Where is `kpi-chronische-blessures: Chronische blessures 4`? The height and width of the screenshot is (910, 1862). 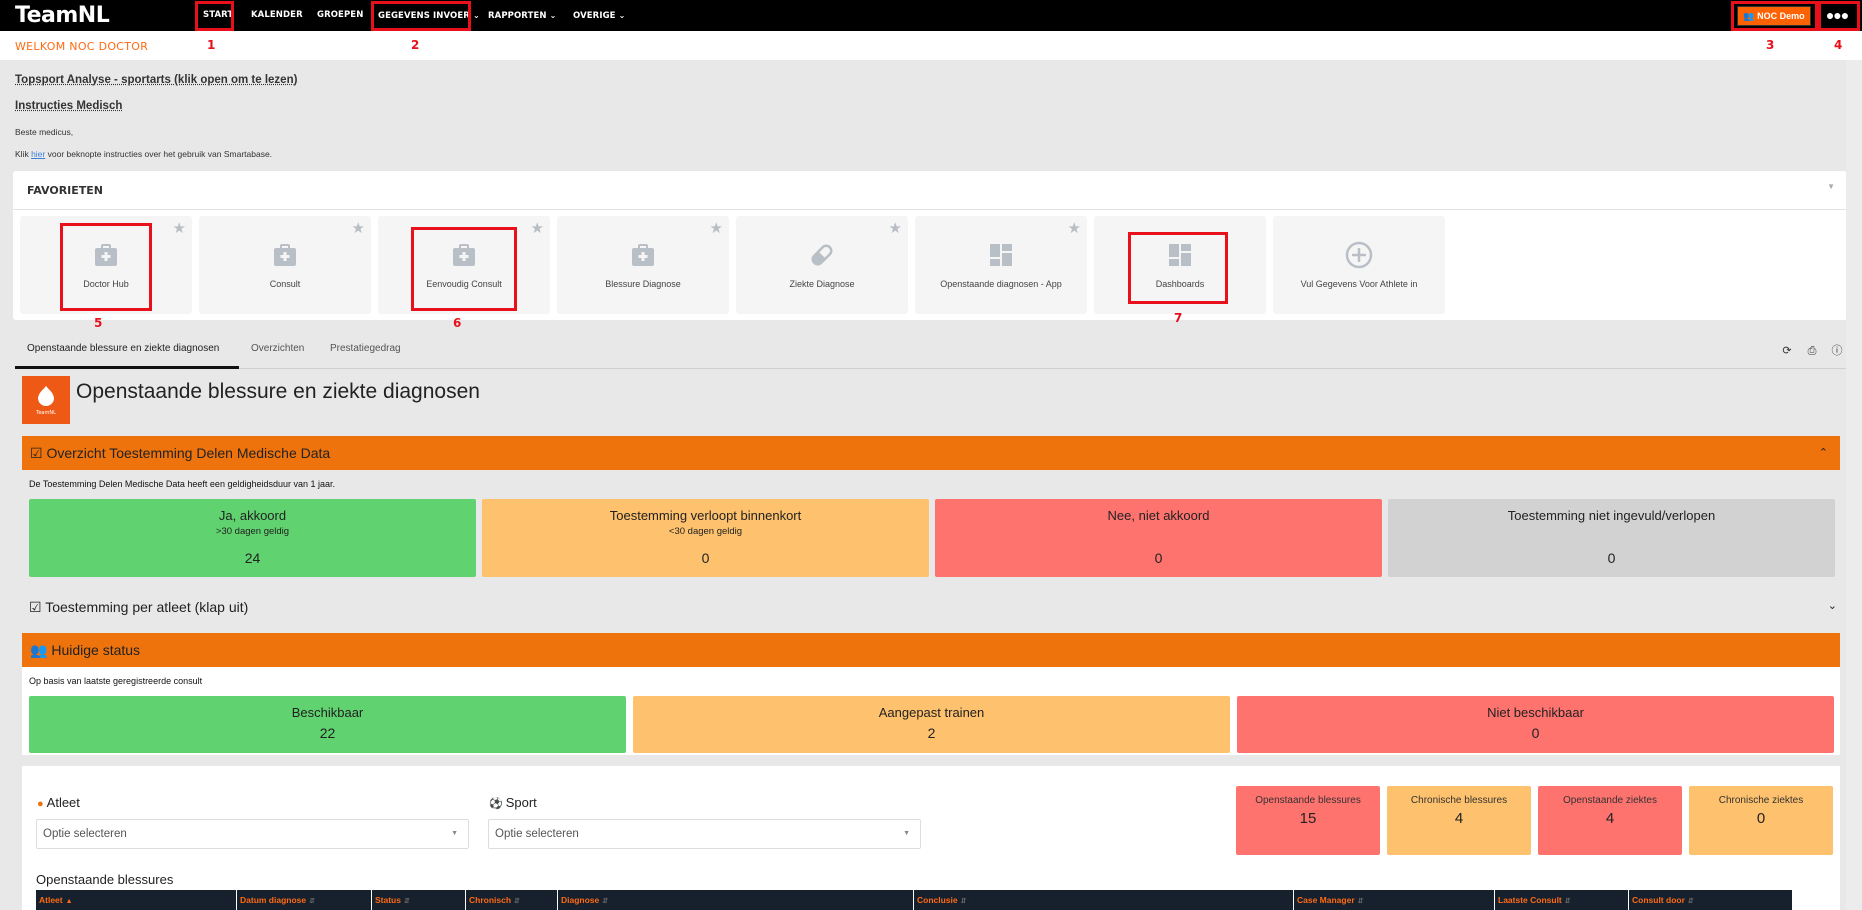
kpi-chronische-blessures: Chronische blessures 4 is located at coordinates (1459, 820).